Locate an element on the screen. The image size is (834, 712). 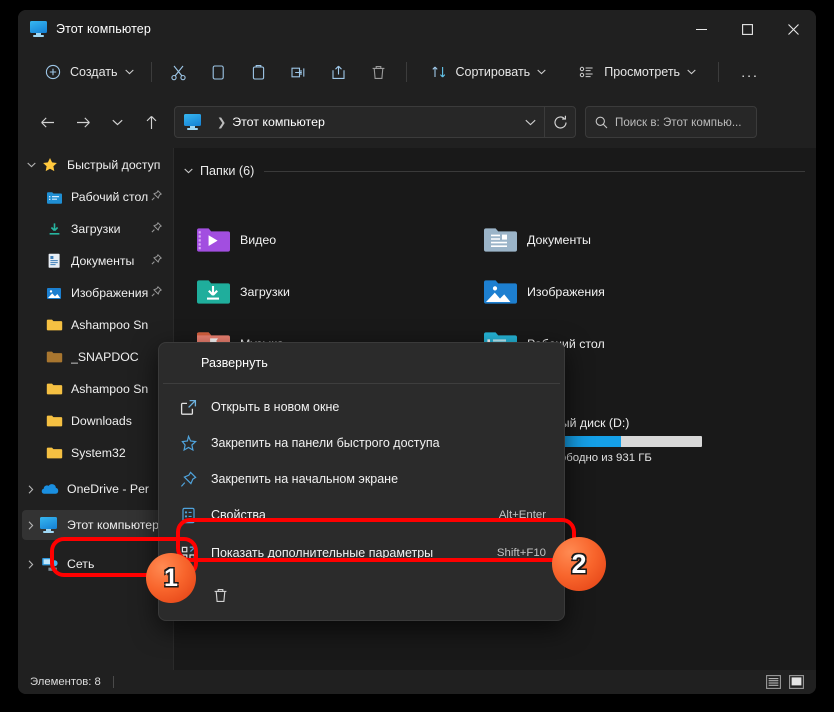
sidebar-item-downloads: Загрузки is located at coordinates (95, 229).